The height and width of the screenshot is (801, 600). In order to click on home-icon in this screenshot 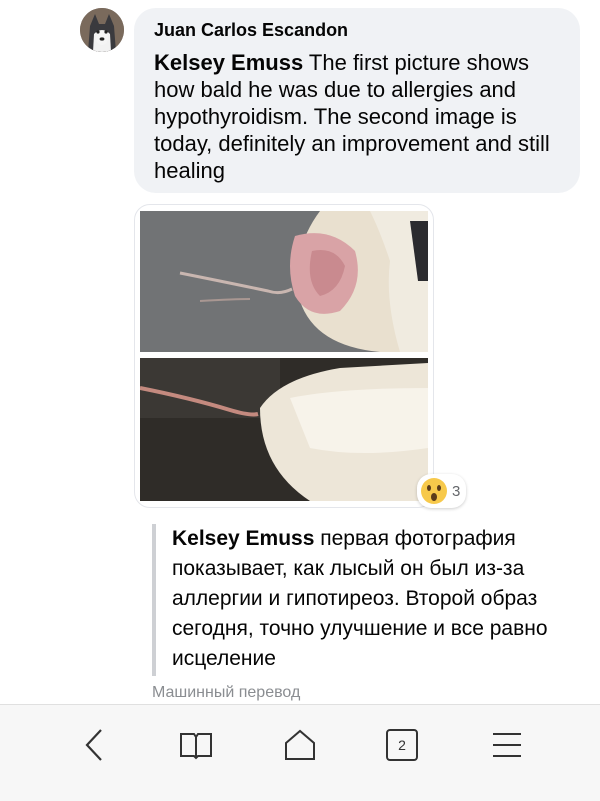, I will do `click(300, 744)`.